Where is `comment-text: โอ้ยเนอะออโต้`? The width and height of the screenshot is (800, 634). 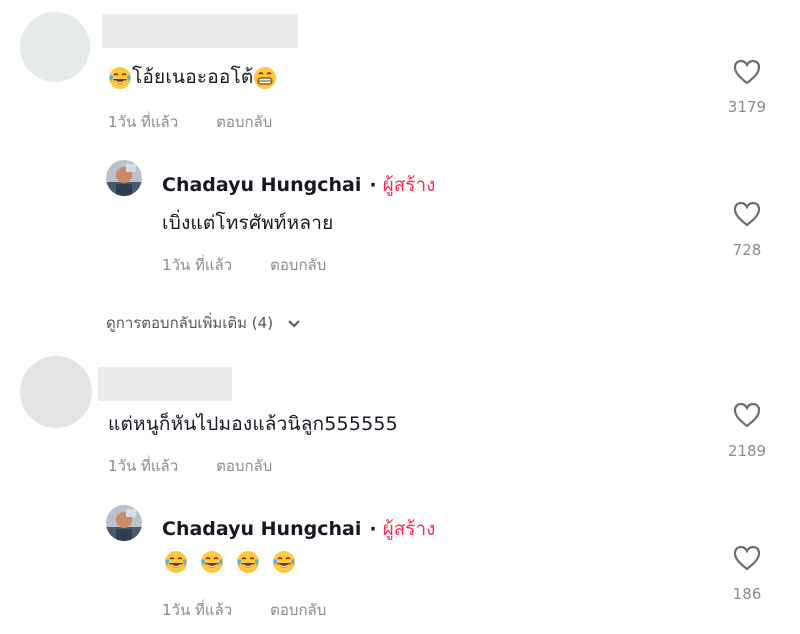 comment-text: โอ้ยเนอะออโต้ is located at coordinates (192, 77).